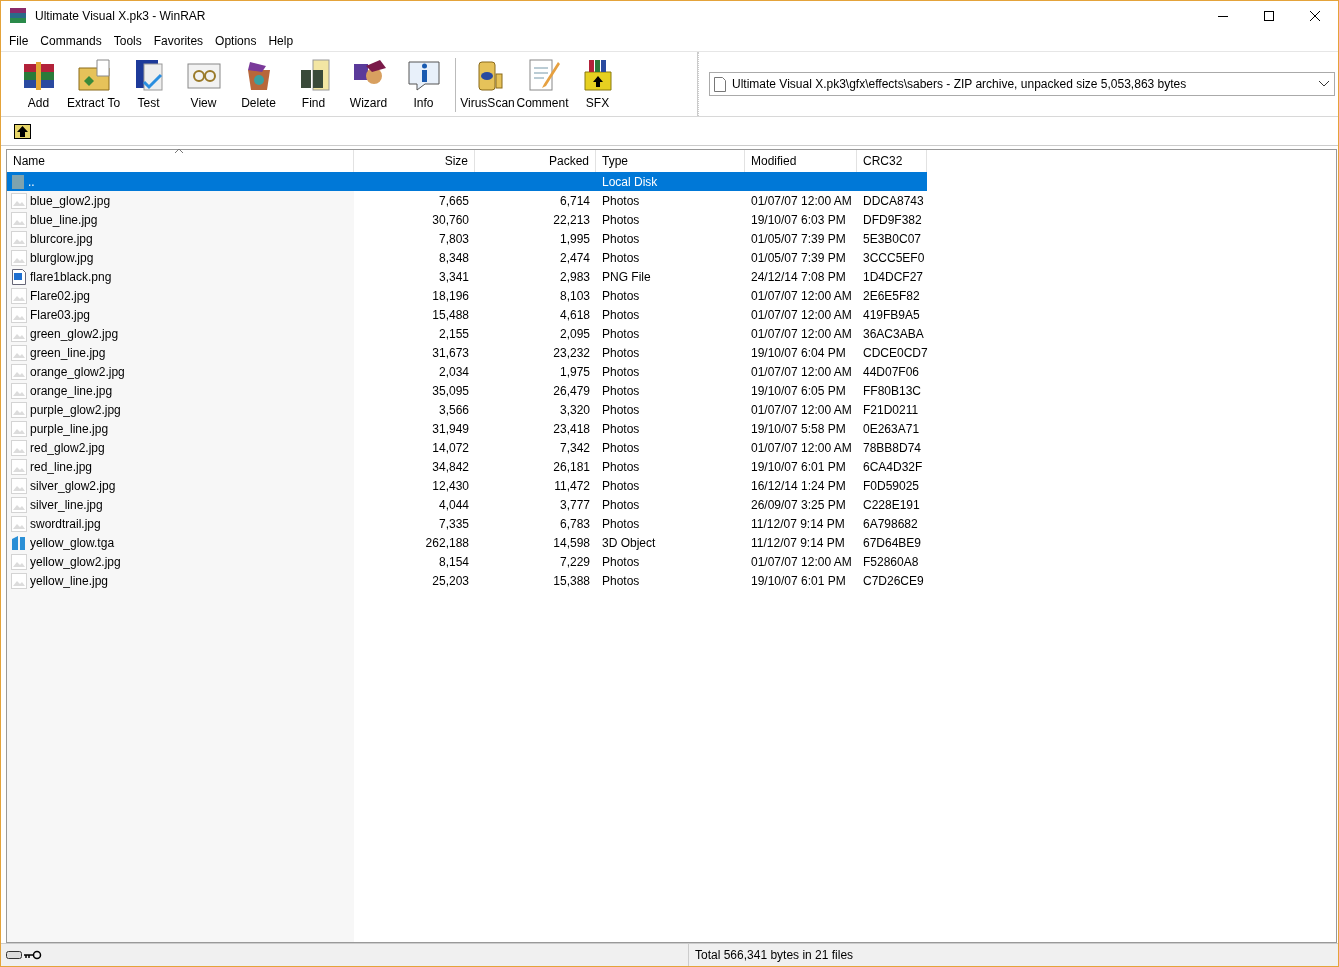  I want to click on file-row: swordtrail.jpg 7,335 6,783 Photos 11/12/07 9:14 PM 6A798682, so click(467, 523).